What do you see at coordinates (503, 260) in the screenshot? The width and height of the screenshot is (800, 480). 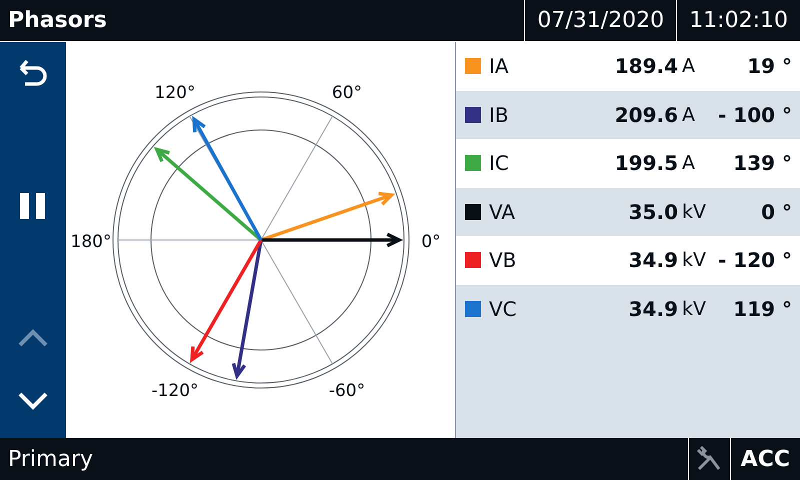 I see `phasor-name: VB` at bounding box center [503, 260].